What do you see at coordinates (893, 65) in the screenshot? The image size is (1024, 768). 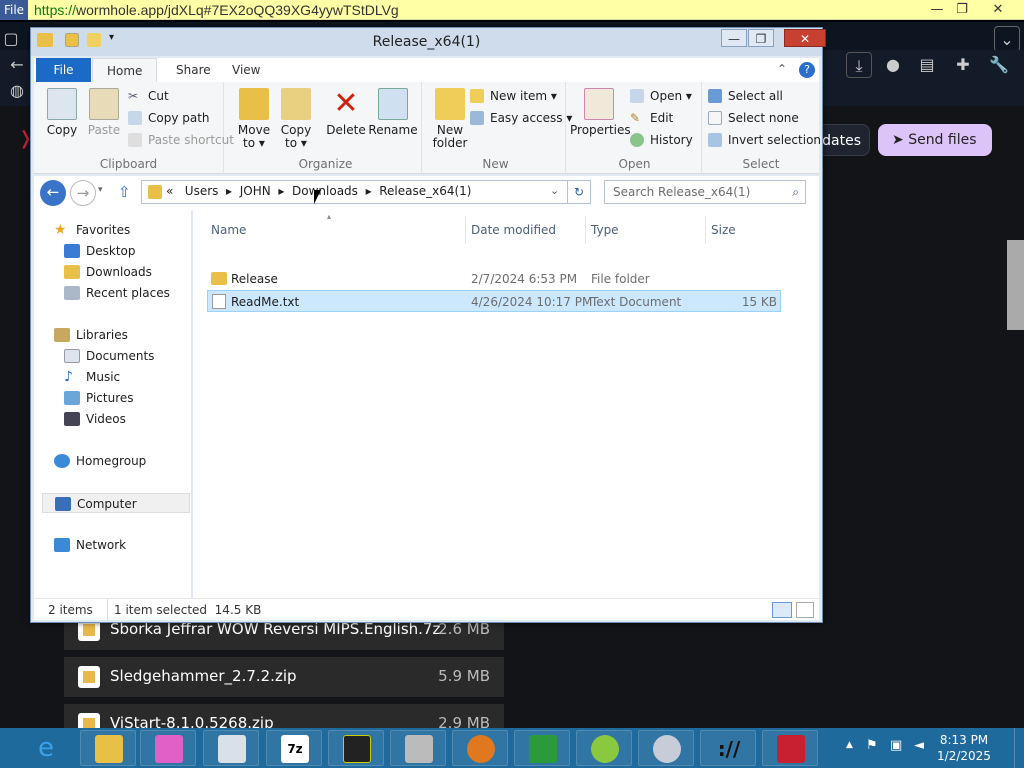 I see `firefox-icon: ●` at bounding box center [893, 65].